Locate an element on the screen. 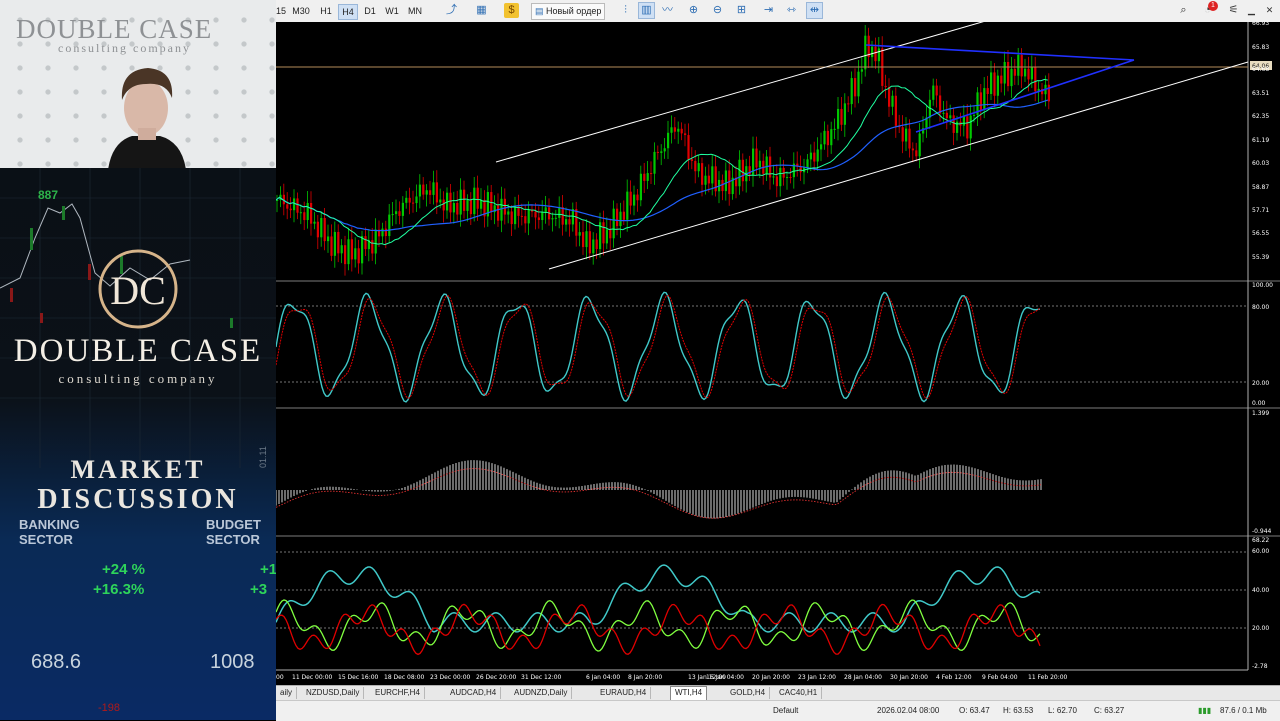 This screenshot has width=1280, height=721. axis-label: 62.35 is located at coordinates (1260, 116).